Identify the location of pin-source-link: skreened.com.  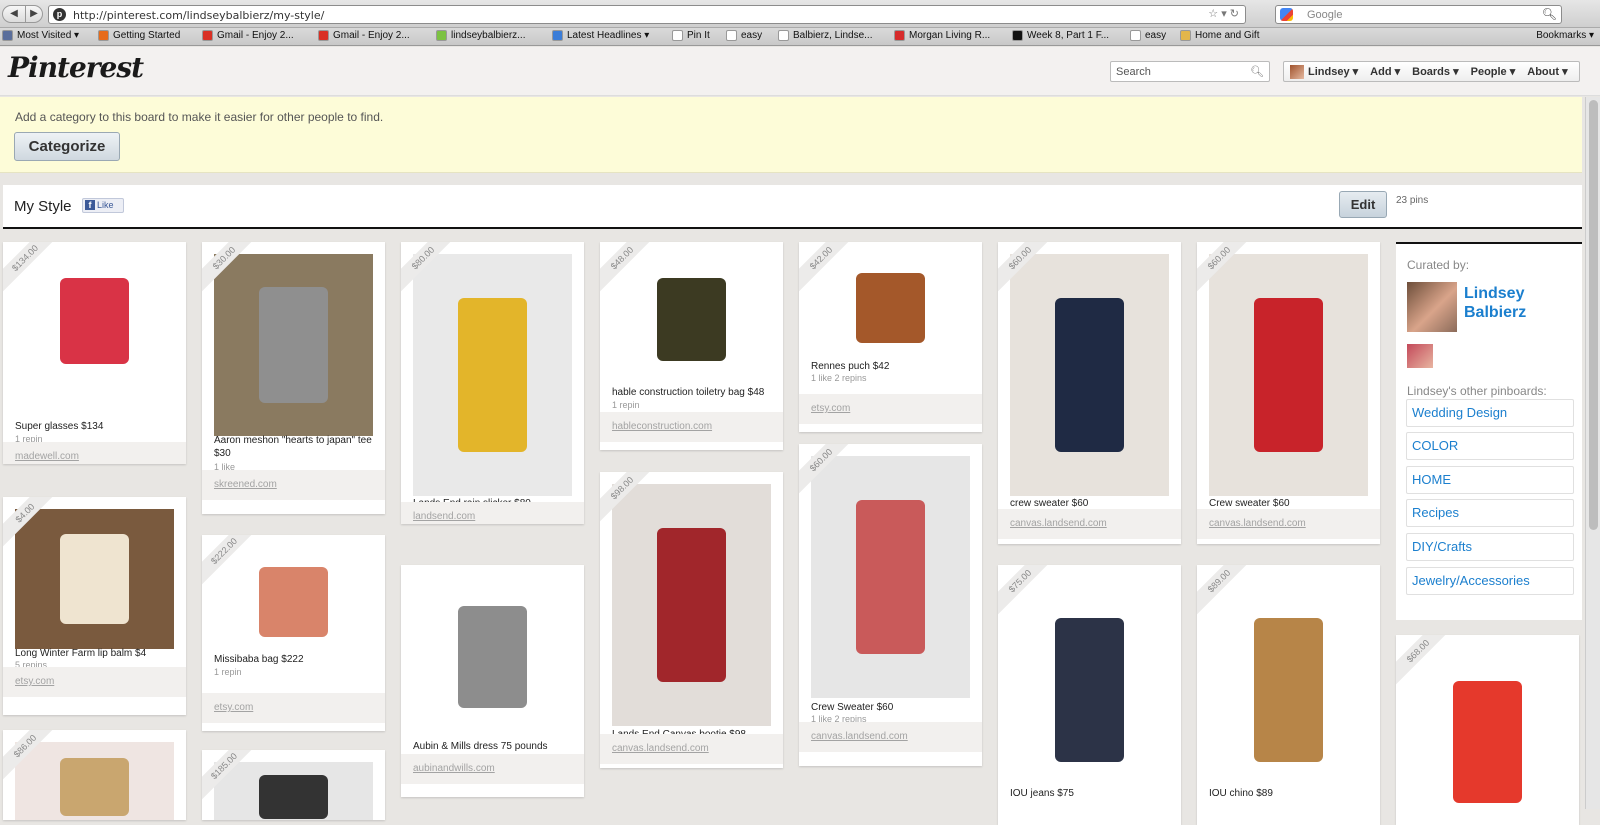
(245, 484).